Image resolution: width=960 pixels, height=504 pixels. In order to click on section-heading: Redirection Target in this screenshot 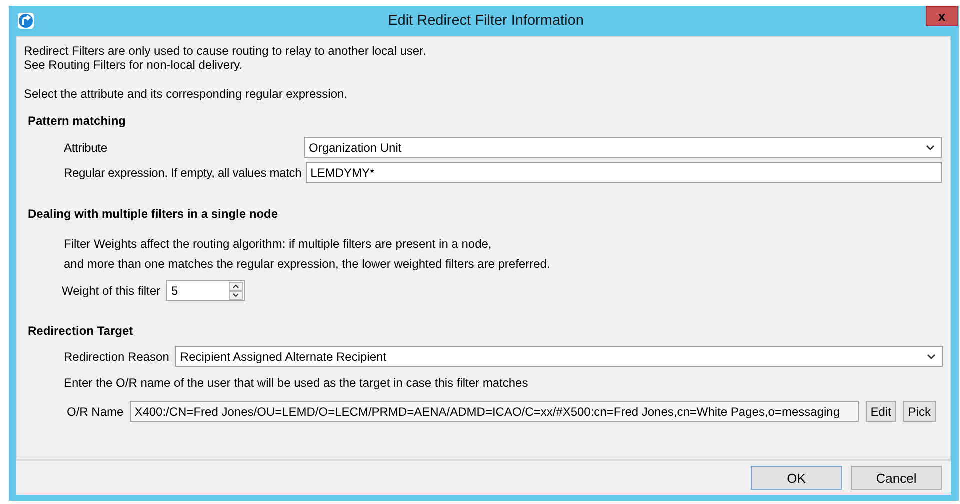, I will do `click(81, 331)`.